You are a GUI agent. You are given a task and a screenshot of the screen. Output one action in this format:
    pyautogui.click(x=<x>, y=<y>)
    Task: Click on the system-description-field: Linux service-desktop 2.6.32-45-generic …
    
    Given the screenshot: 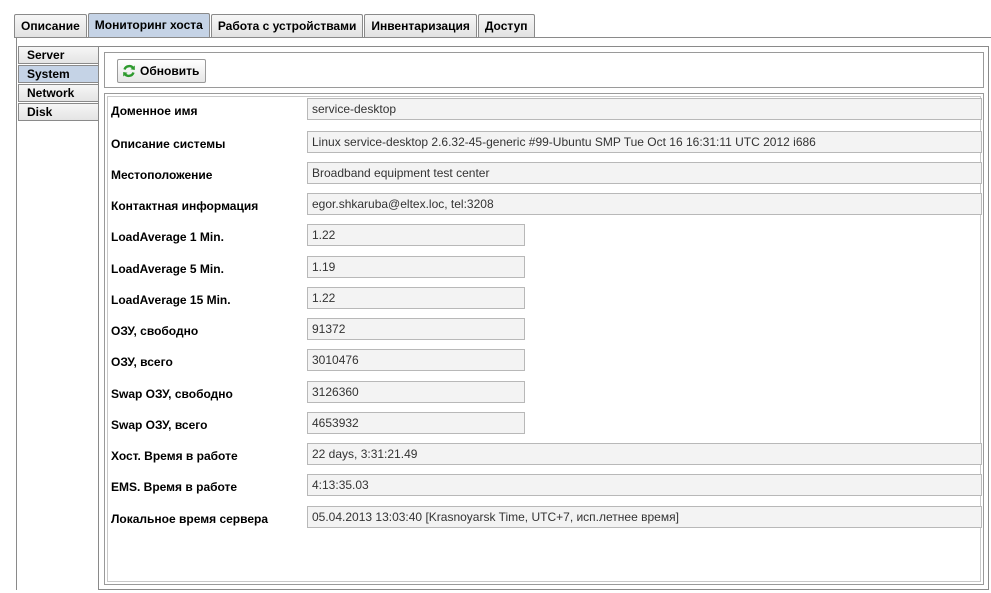 What is the action you would take?
    pyautogui.click(x=644, y=142)
    